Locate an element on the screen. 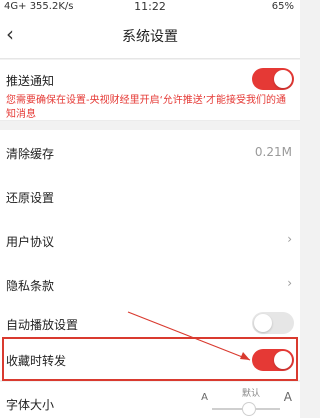 The width and height of the screenshot is (320, 418). setting-label-push: 推送通知 is located at coordinates (30, 81).